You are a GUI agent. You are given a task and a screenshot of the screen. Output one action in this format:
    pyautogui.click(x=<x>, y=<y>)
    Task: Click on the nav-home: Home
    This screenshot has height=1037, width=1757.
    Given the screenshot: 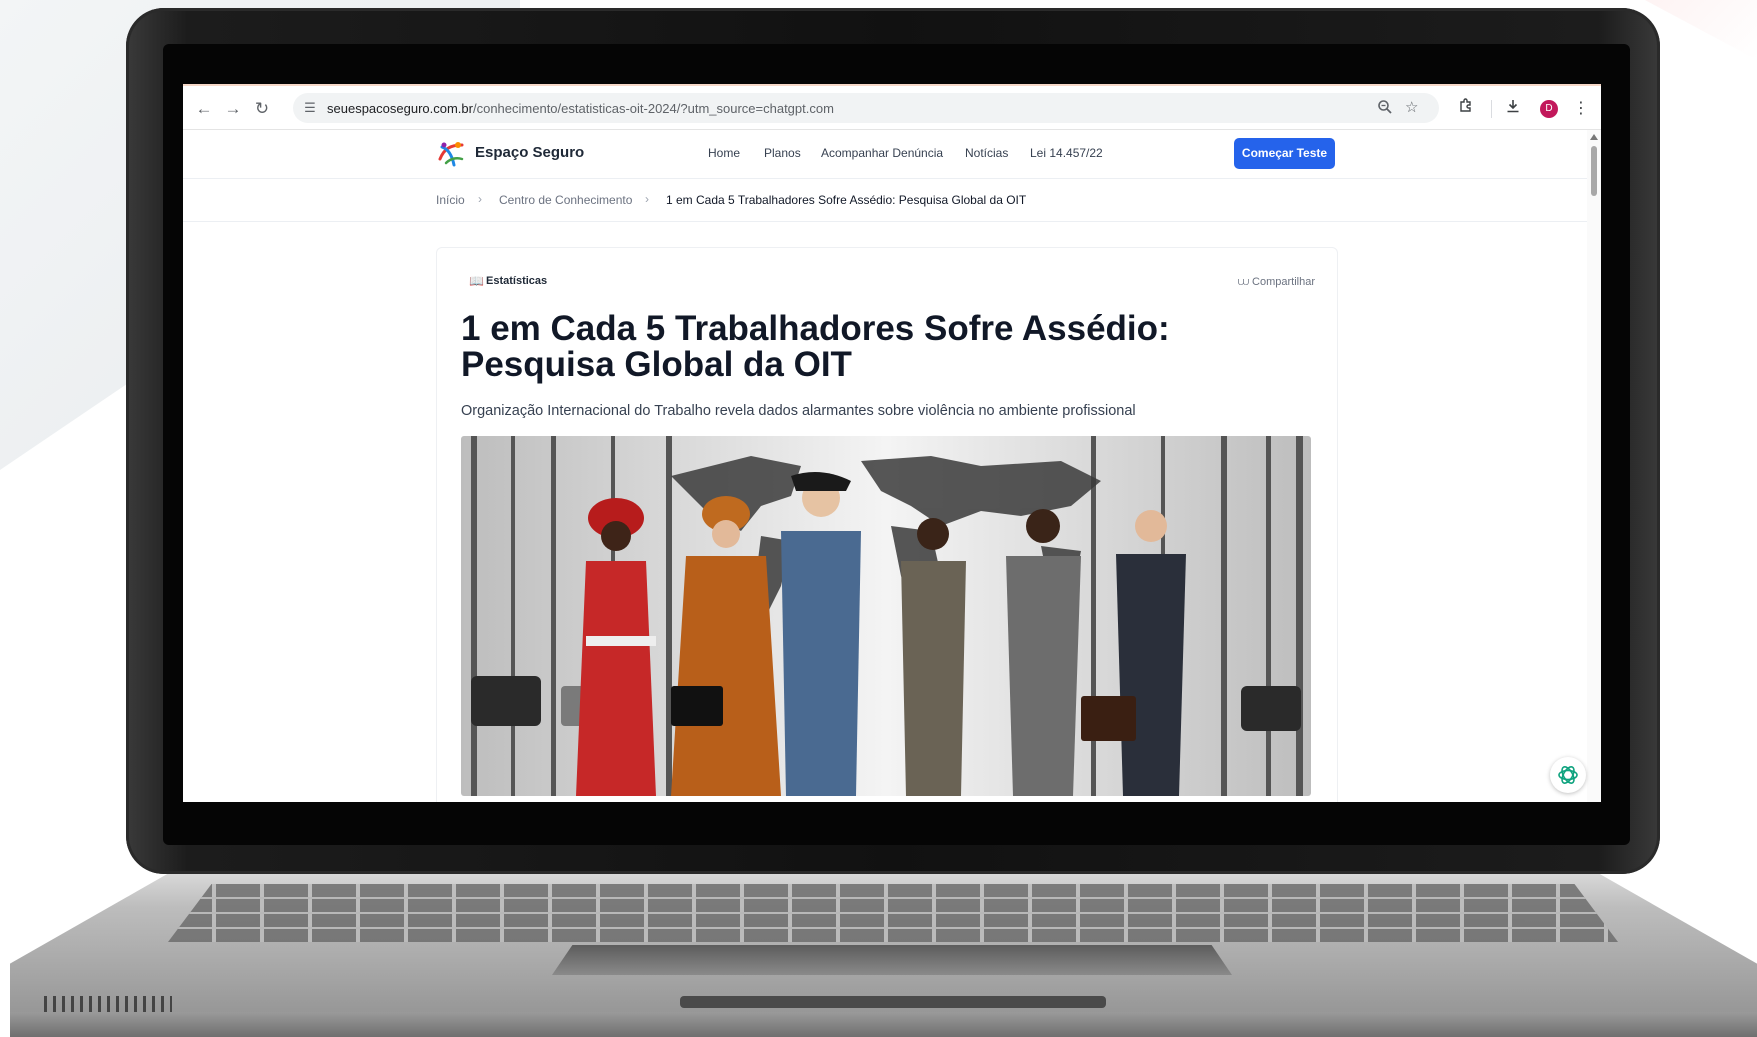 What is the action you would take?
    pyautogui.click(x=724, y=153)
    